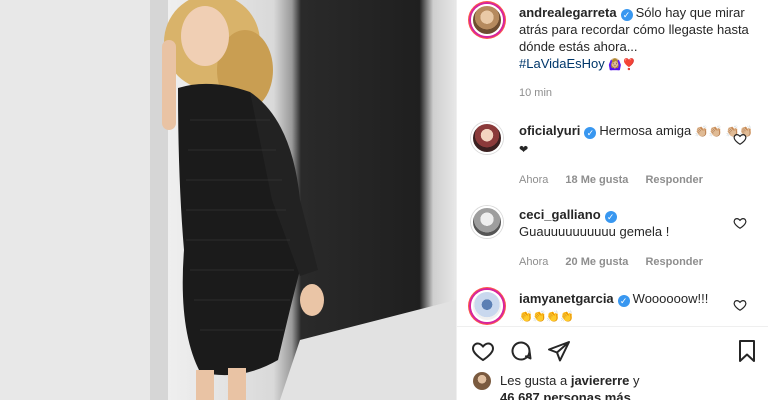 This screenshot has width=768, height=400. I want to click on likes-prefix: Les gusta a, so click(534, 380).